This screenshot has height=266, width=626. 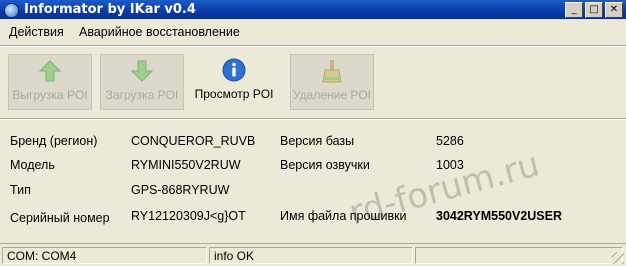 What do you see at coordinates (142, 95) in the screenshot?
I see `import-poi-label: Загрузка POI` at bounding box center [142, 95].